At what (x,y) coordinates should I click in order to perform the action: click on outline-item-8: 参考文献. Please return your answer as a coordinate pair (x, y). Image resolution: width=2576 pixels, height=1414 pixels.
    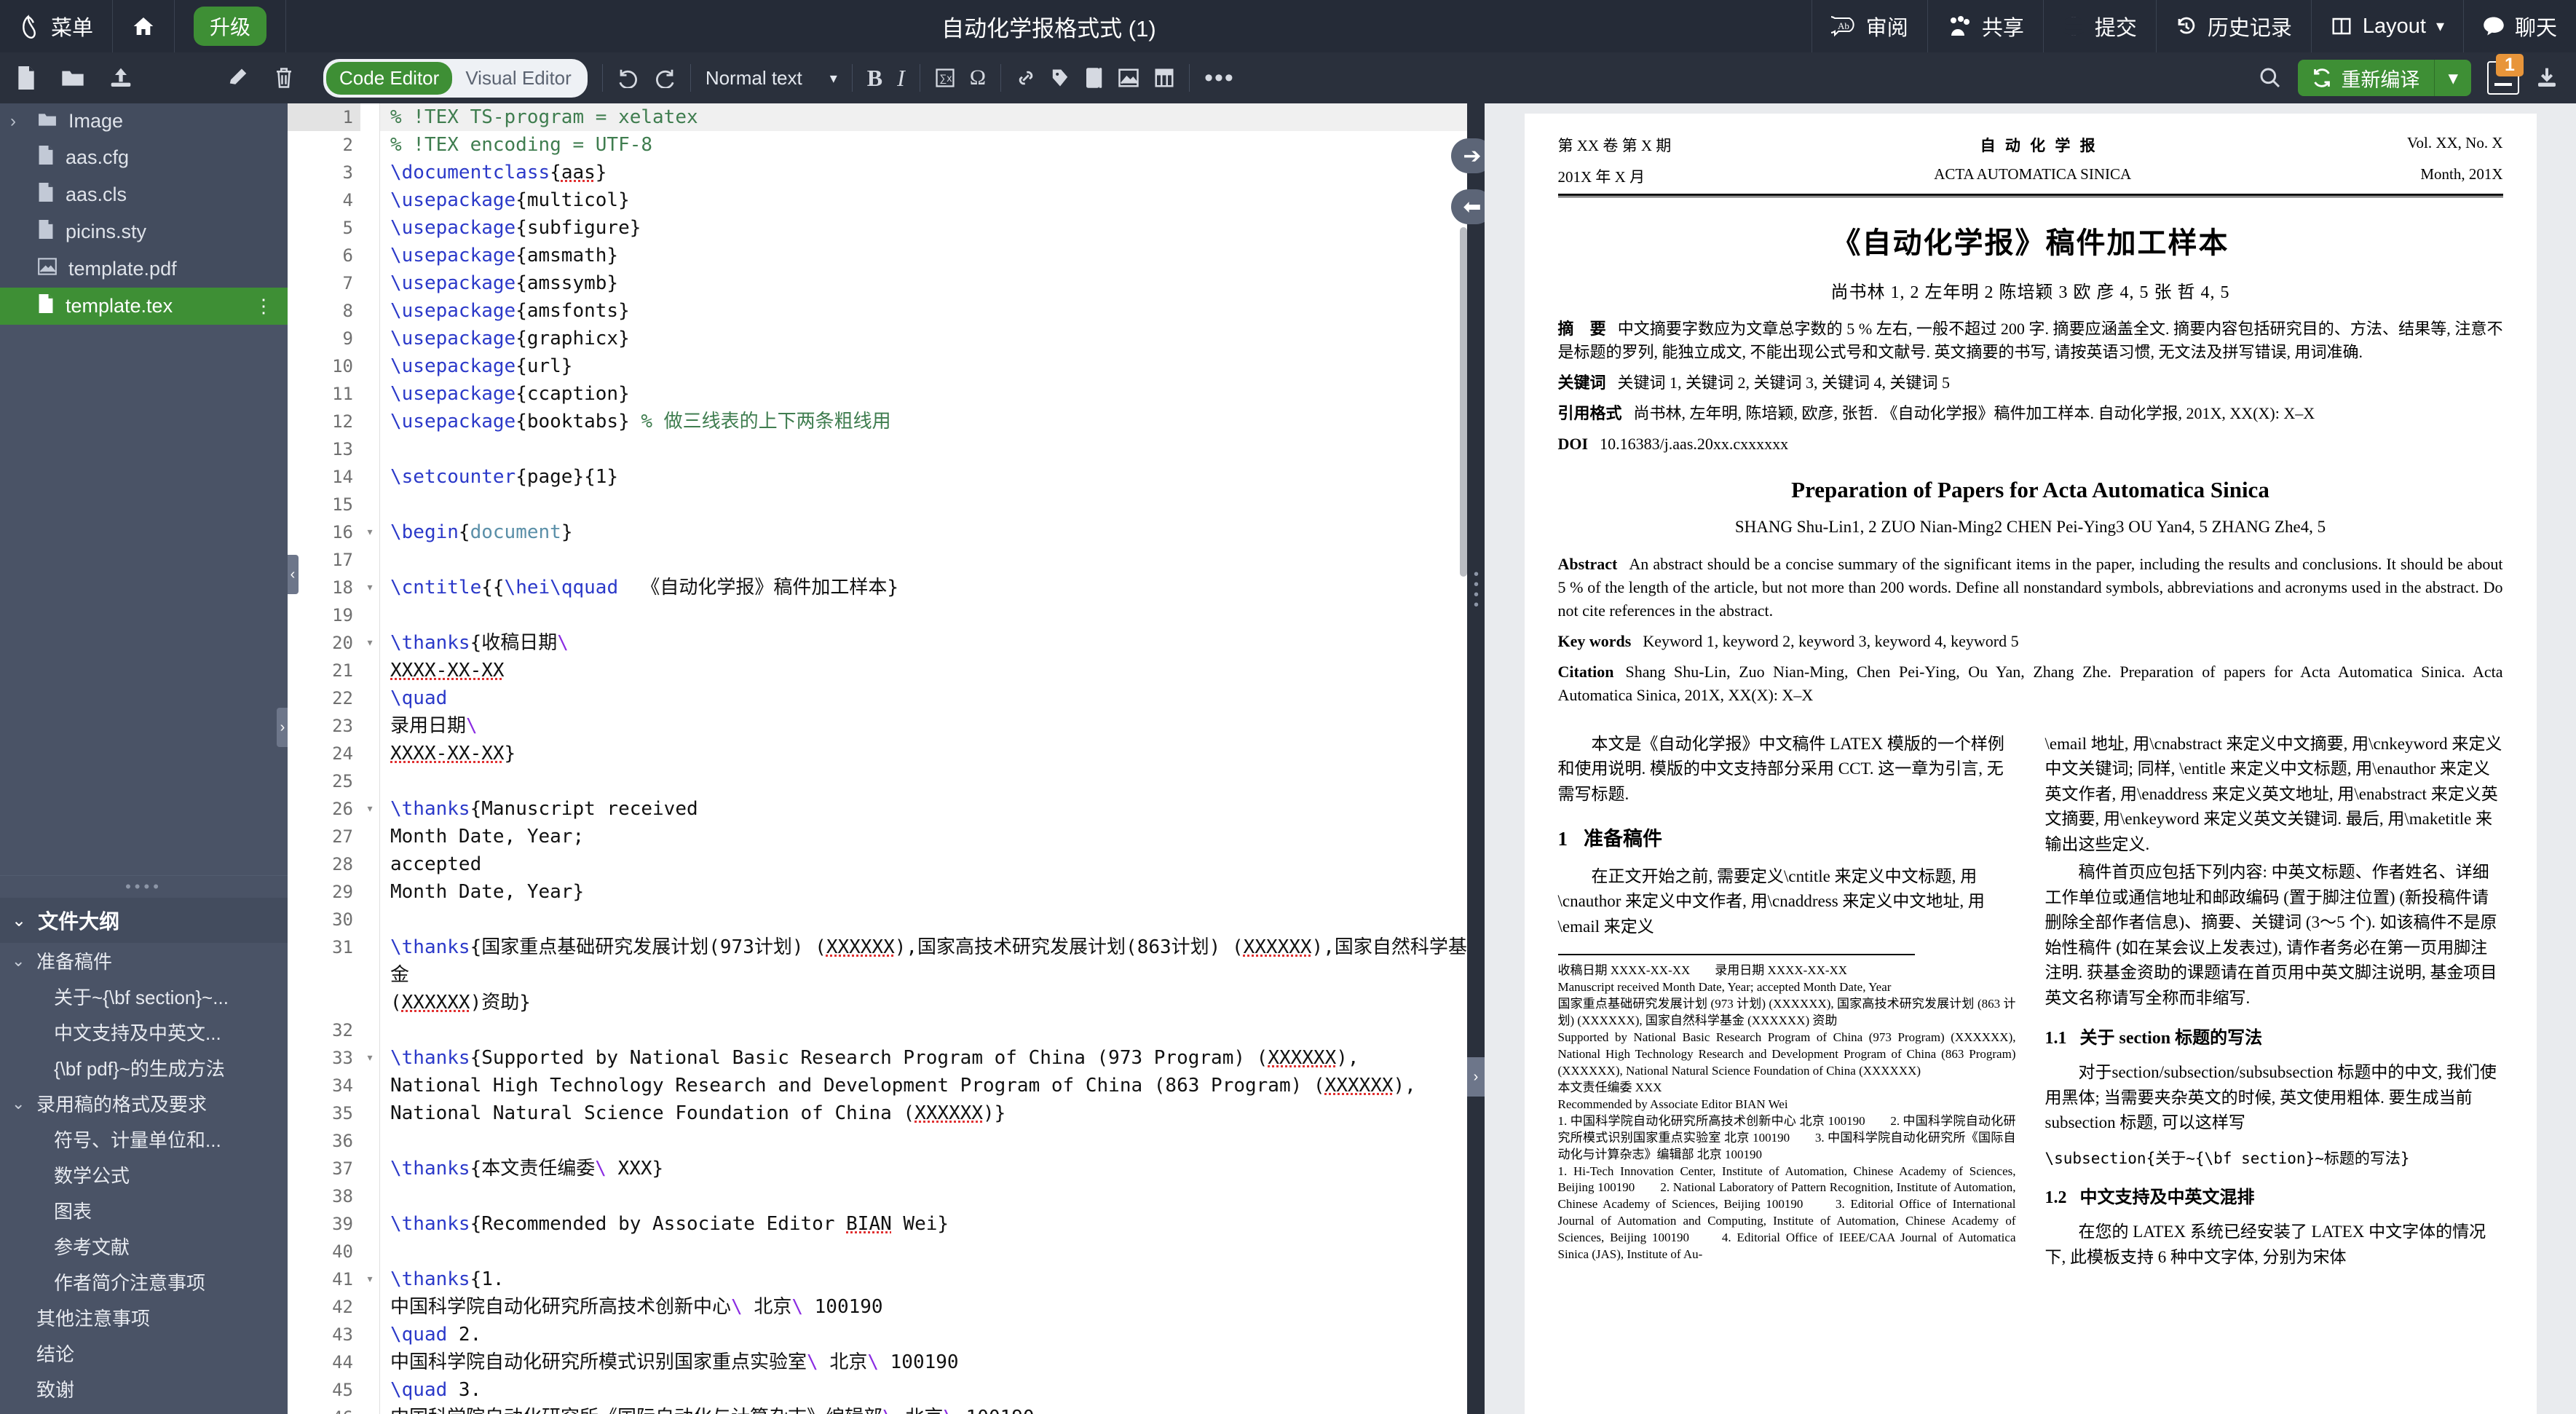
    Looking at the image, I should click on (144, 1246).